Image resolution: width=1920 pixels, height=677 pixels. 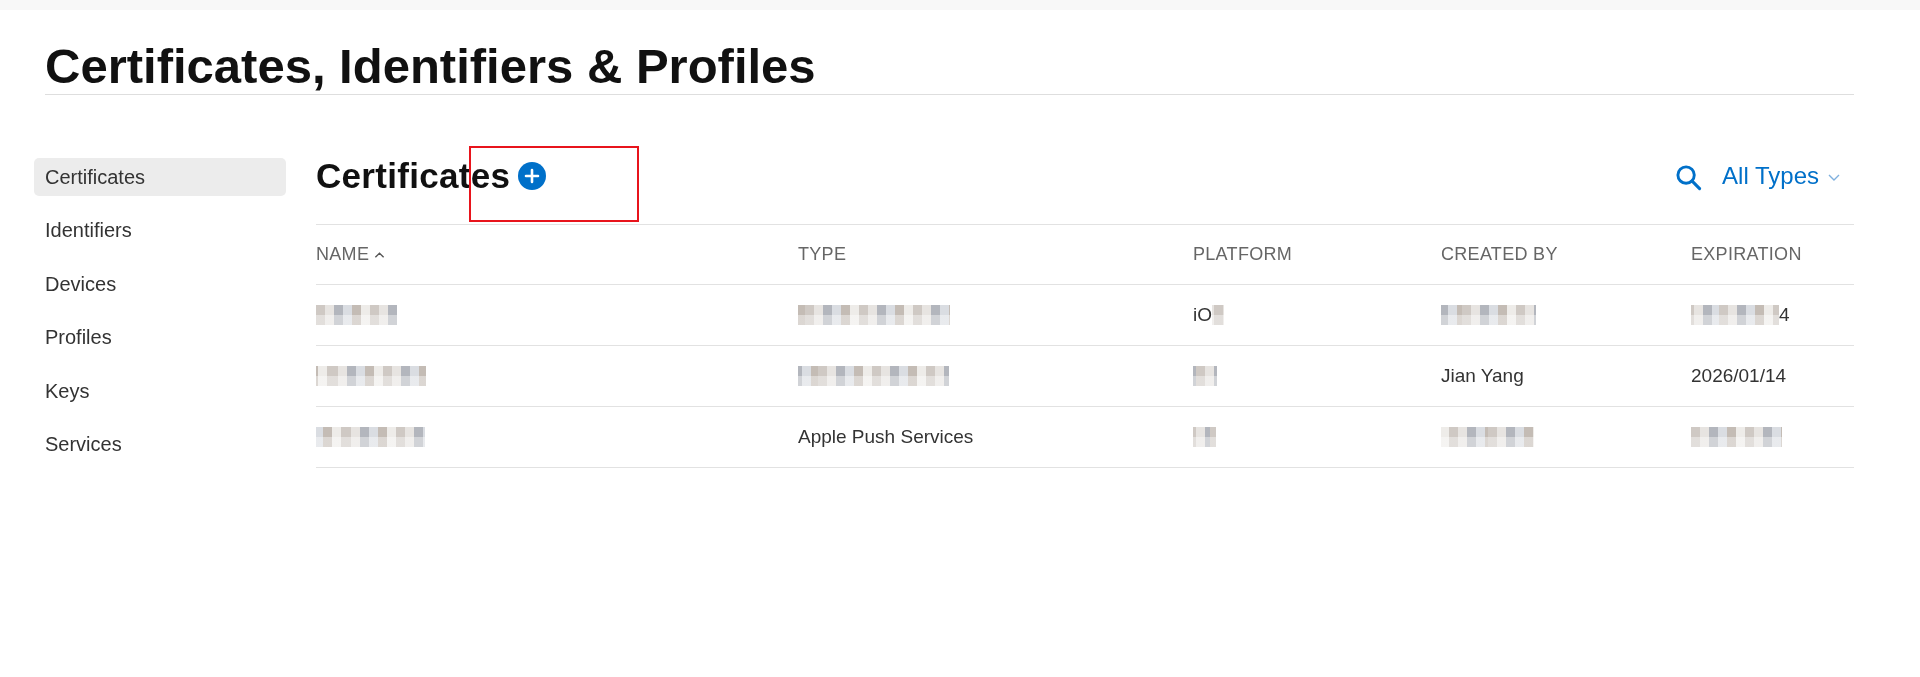 What do you see at coordinates (160, 177) in the screenshot?
I see `sidebar-item: Certificates` at bounding box center [160, 177].